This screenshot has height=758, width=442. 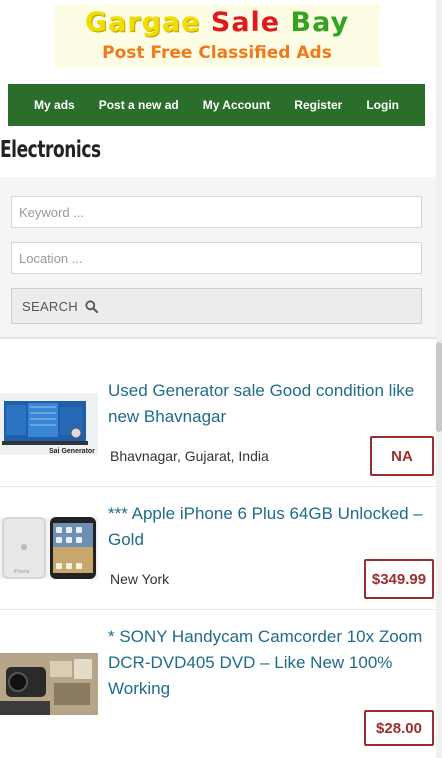 I want to click on generator-image: Sai Generator, so click(x=49, y=424).